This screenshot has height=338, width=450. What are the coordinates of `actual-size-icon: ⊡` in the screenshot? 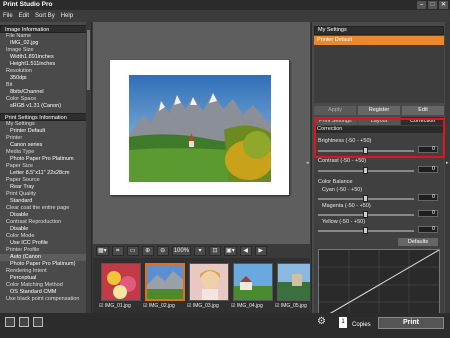 It's located at (215, 251).